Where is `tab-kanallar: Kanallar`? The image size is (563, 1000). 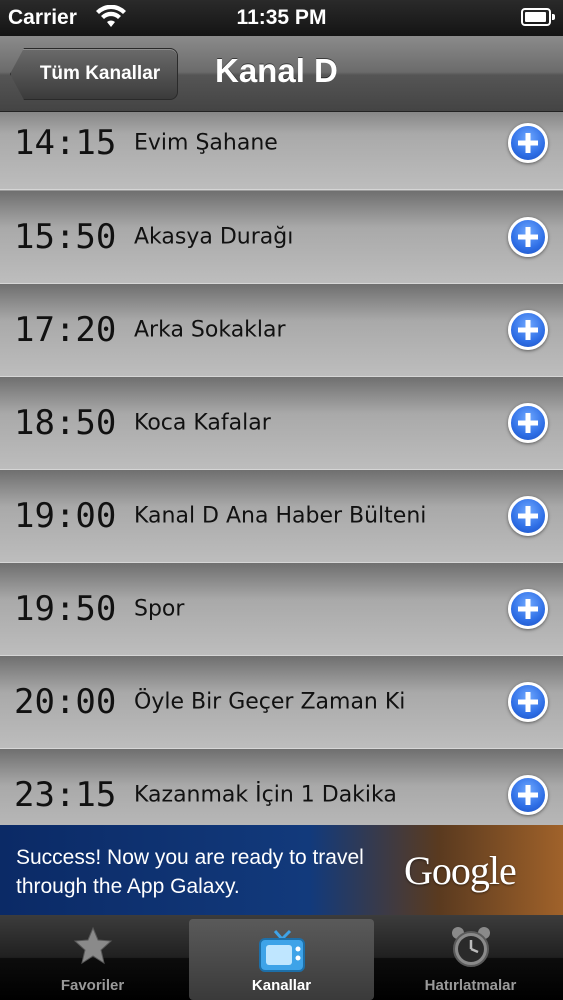 tab-kanallar: Kanallar is located at coordinates (281, 959).